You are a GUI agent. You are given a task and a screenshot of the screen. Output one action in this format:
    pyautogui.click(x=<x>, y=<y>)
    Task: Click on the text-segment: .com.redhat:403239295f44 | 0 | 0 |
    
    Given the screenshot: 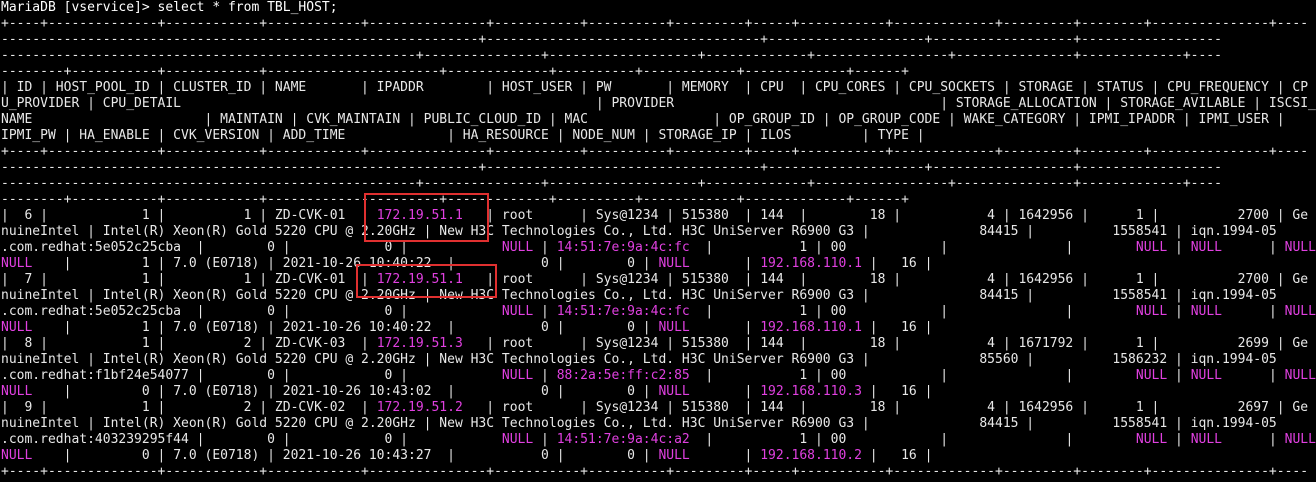 What is the action you would take?
    pyautogui.click(x=251, y=439)
    